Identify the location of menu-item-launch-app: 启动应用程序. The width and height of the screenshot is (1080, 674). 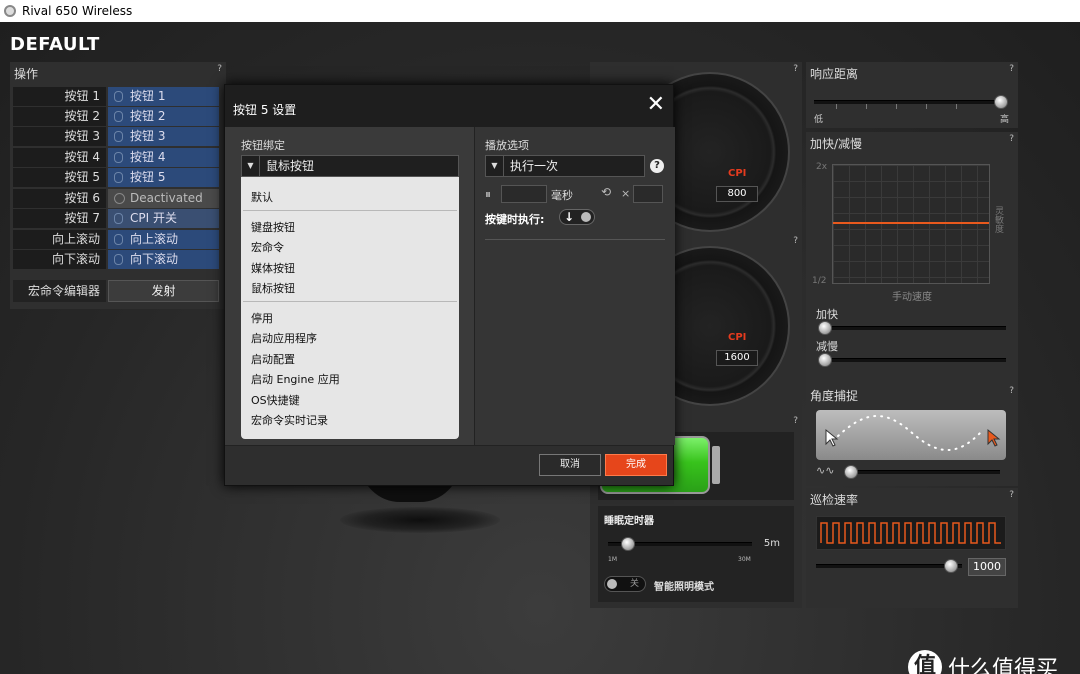
(284, 338).